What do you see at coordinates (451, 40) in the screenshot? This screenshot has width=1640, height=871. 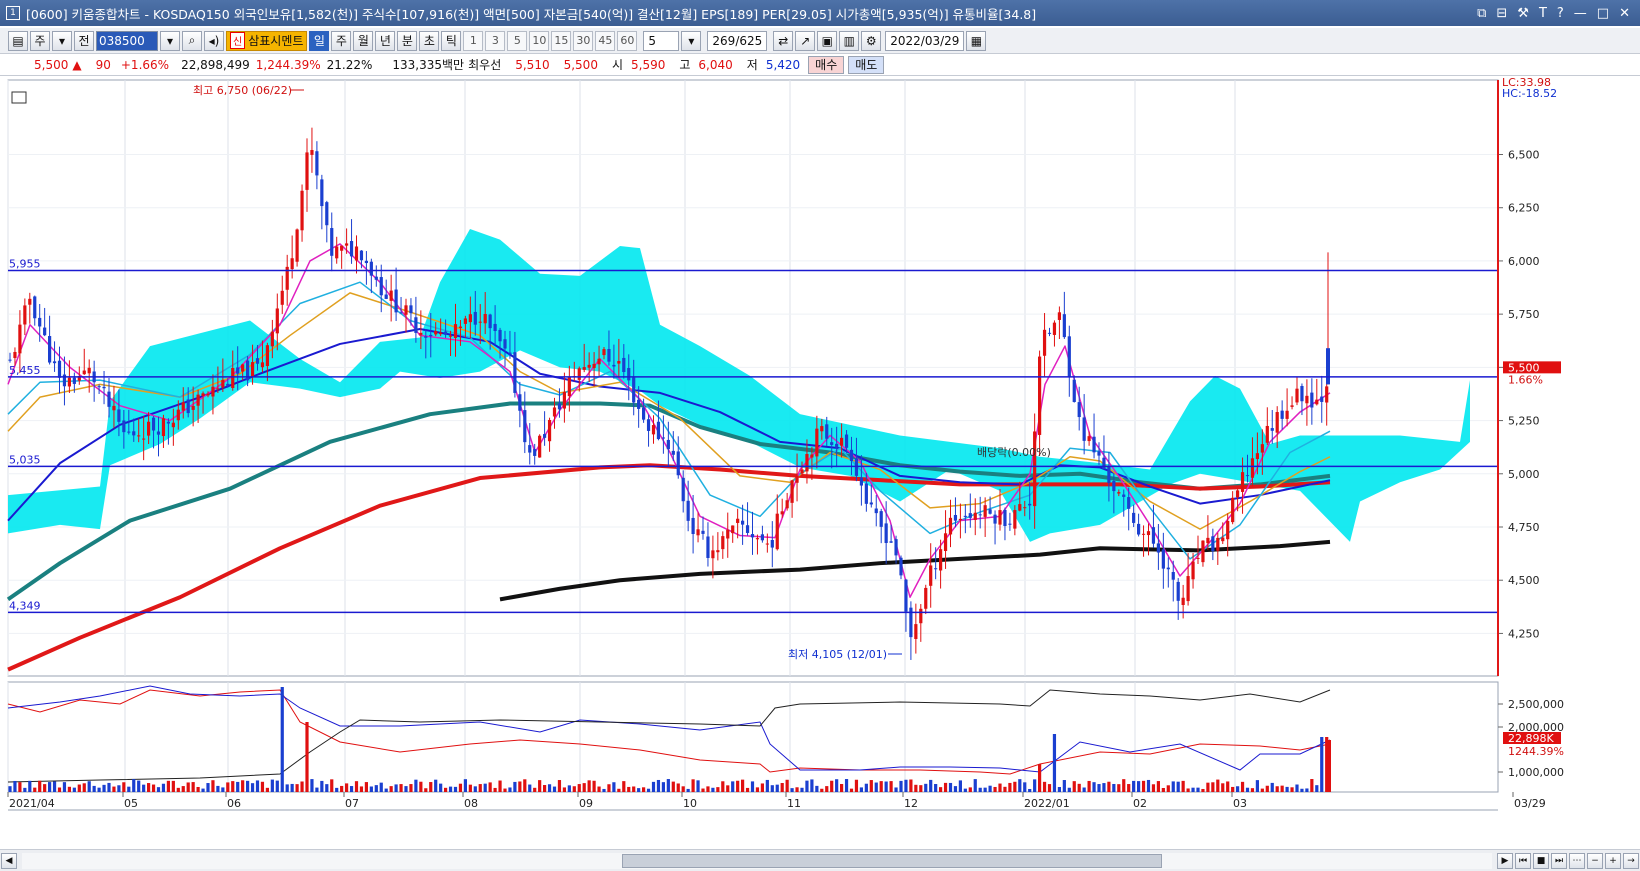 I see `period-tick-button: 틱` at bounding box center [451, 40].